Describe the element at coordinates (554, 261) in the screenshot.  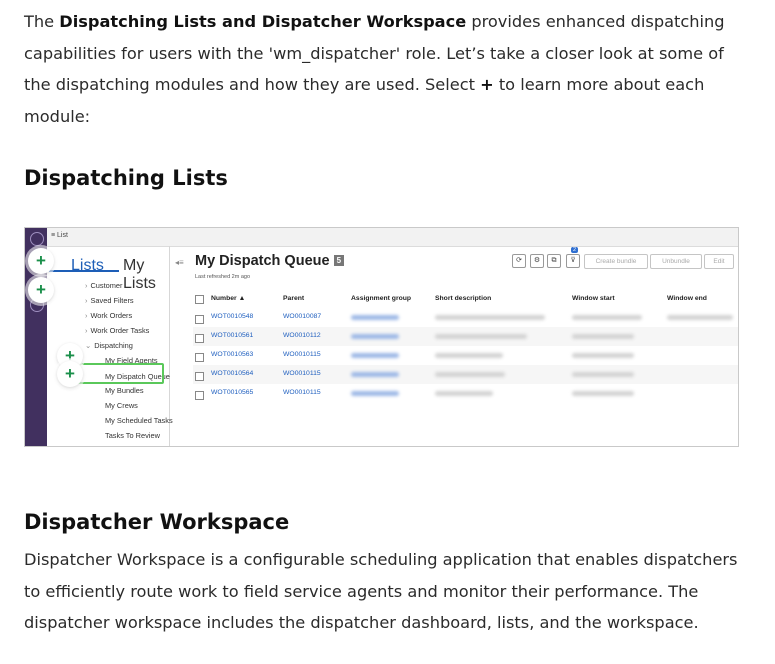
I see `export-icon: ⧉` at that location.